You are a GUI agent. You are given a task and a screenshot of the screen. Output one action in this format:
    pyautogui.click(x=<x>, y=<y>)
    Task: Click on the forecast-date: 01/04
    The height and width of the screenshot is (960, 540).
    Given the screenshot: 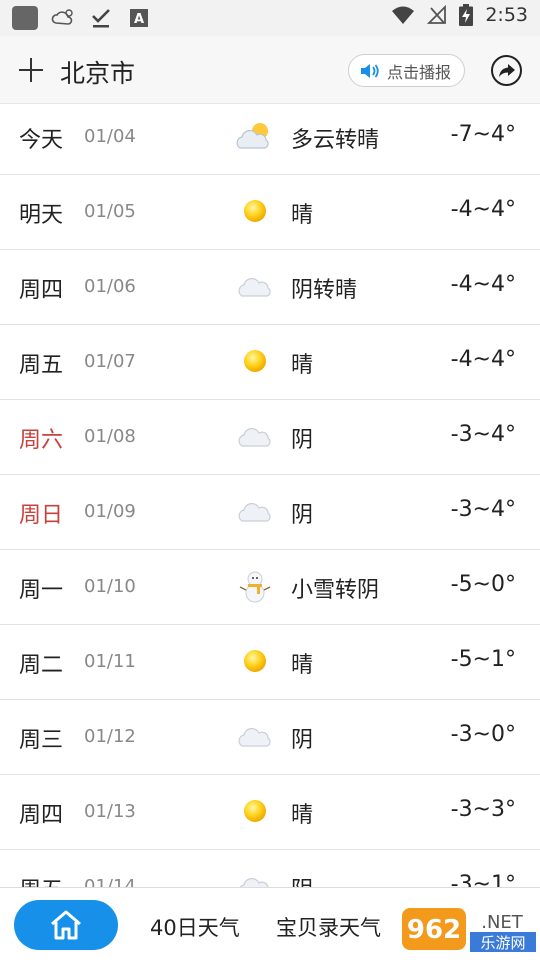 What is the action you would take?
    pyautogui.click(x=110, y=136)
    